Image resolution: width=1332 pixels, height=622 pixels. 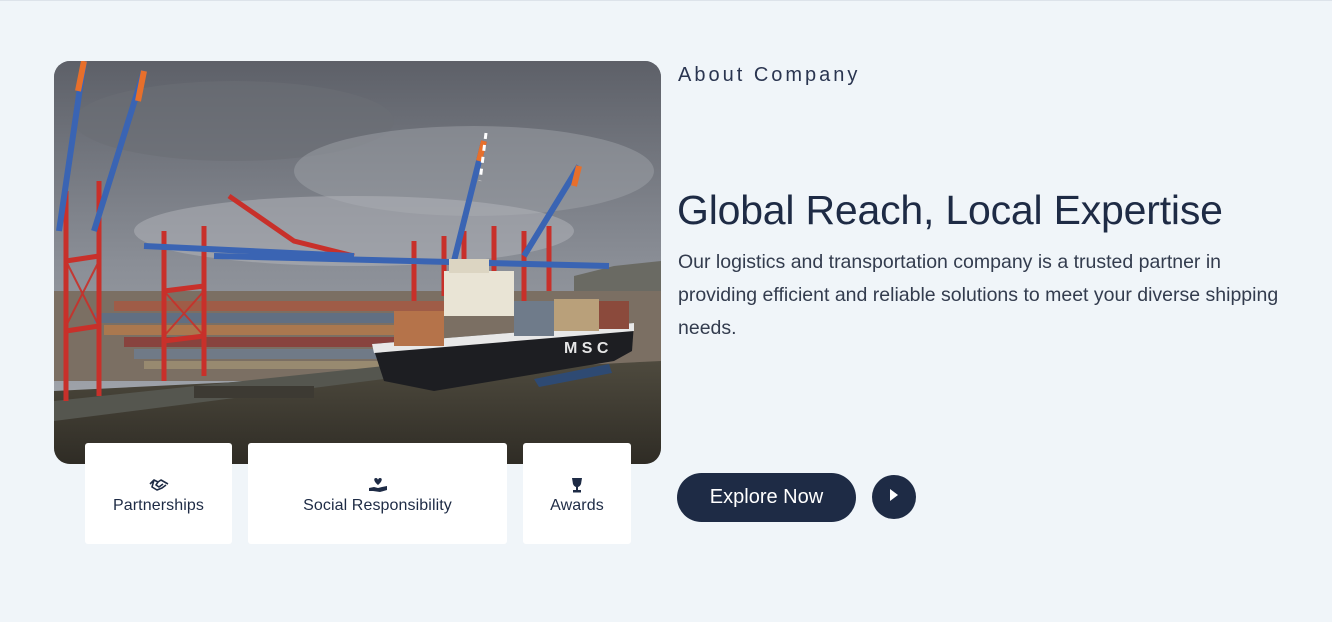 What do you see at coordinates (577, 493) in the screenshot?
I see `feature-card-awards: Awards` at bounding box center [577, 493].